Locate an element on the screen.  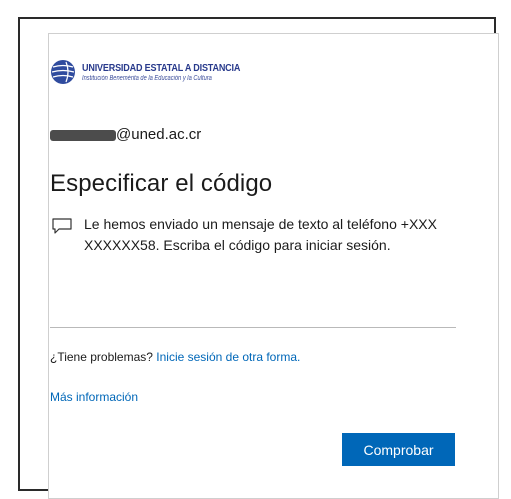
account-identity: @uned.ac.cr is located at coordinates (125, 134).